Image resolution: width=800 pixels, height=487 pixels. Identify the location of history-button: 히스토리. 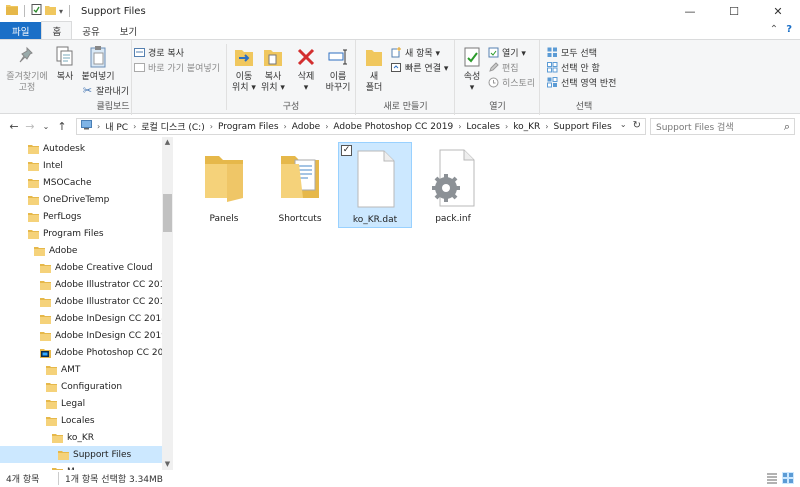
(511, 82).